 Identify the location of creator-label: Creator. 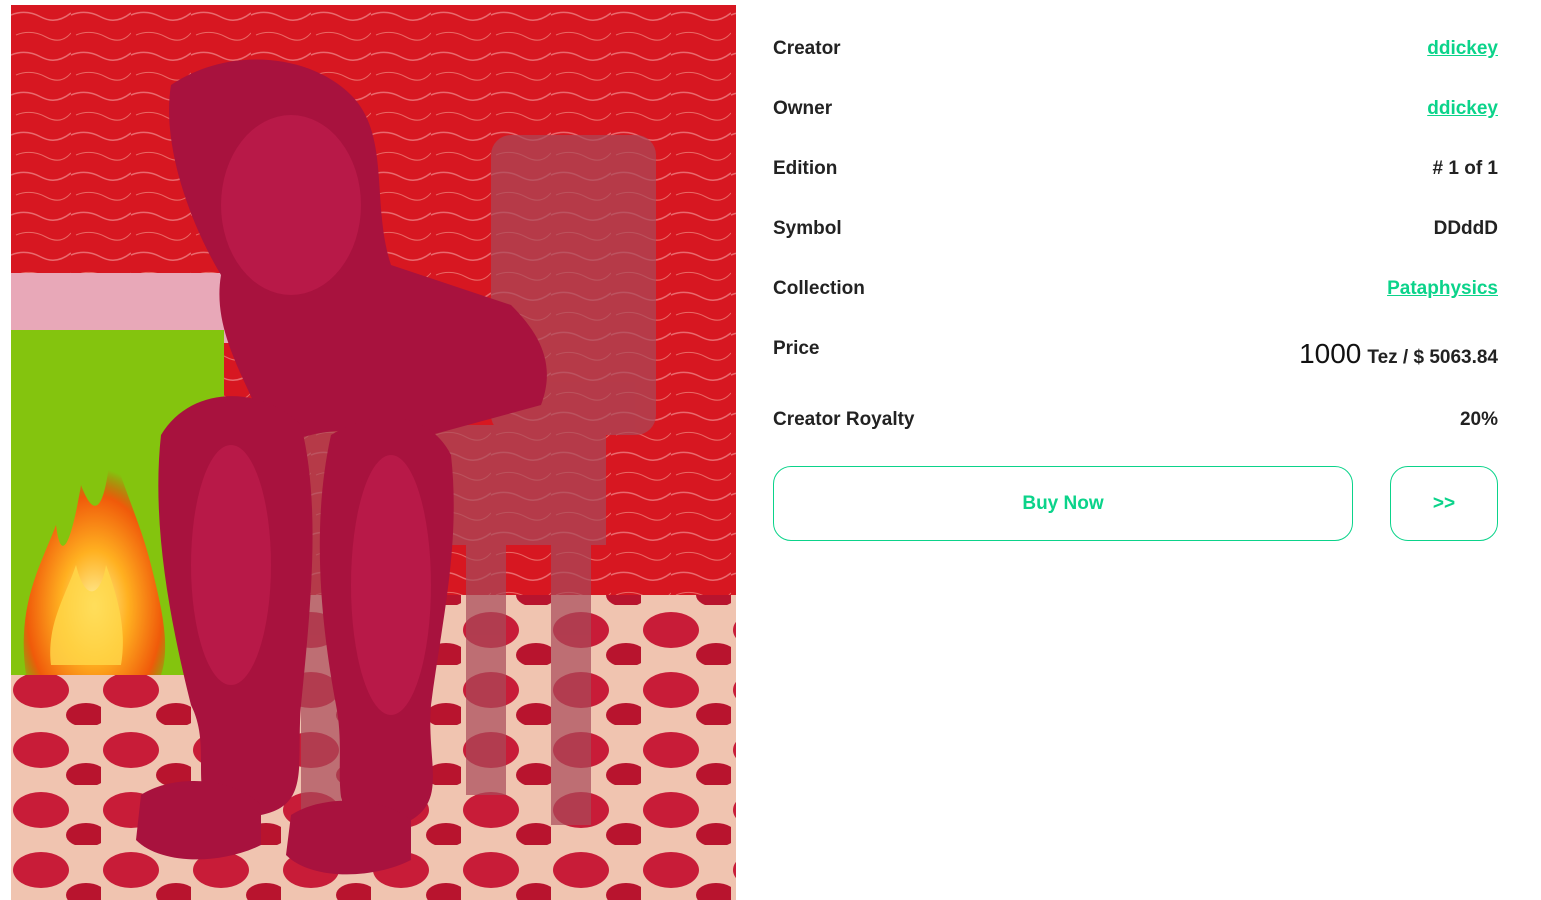
(807, 48).